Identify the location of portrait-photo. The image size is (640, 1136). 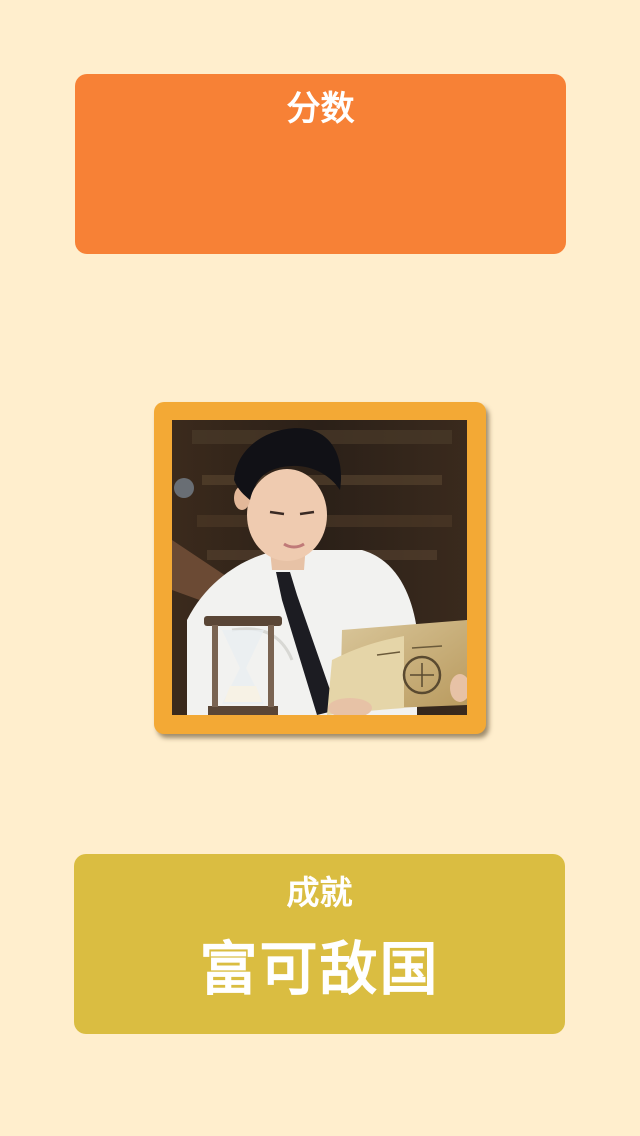
(319, 567).